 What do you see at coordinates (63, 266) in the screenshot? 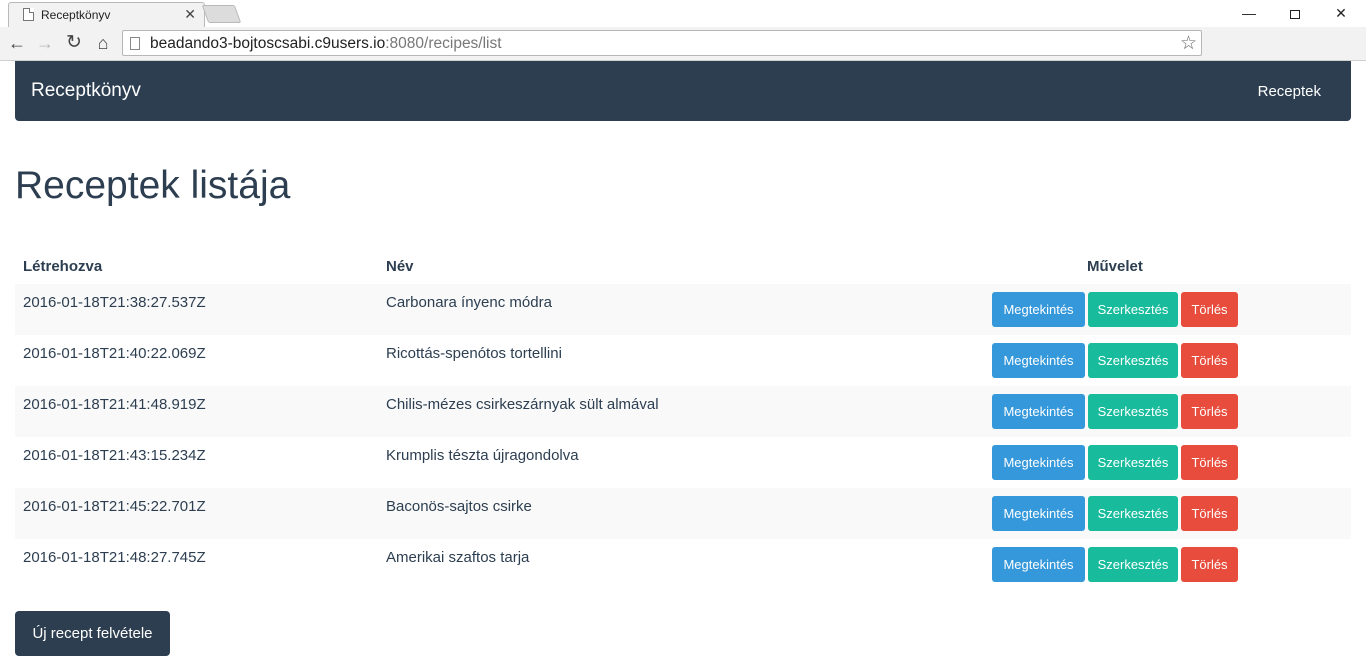
I see `header-created: Létrehozva` at bounding box center [63, 266].